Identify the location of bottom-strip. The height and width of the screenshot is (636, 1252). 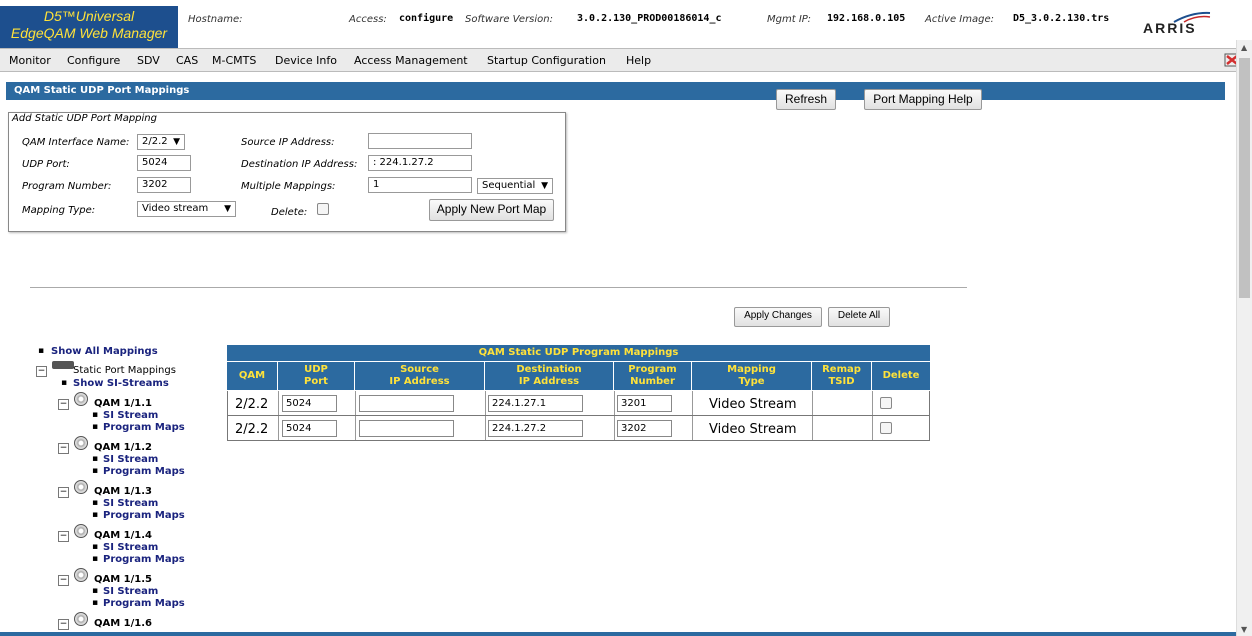
(618, 634).